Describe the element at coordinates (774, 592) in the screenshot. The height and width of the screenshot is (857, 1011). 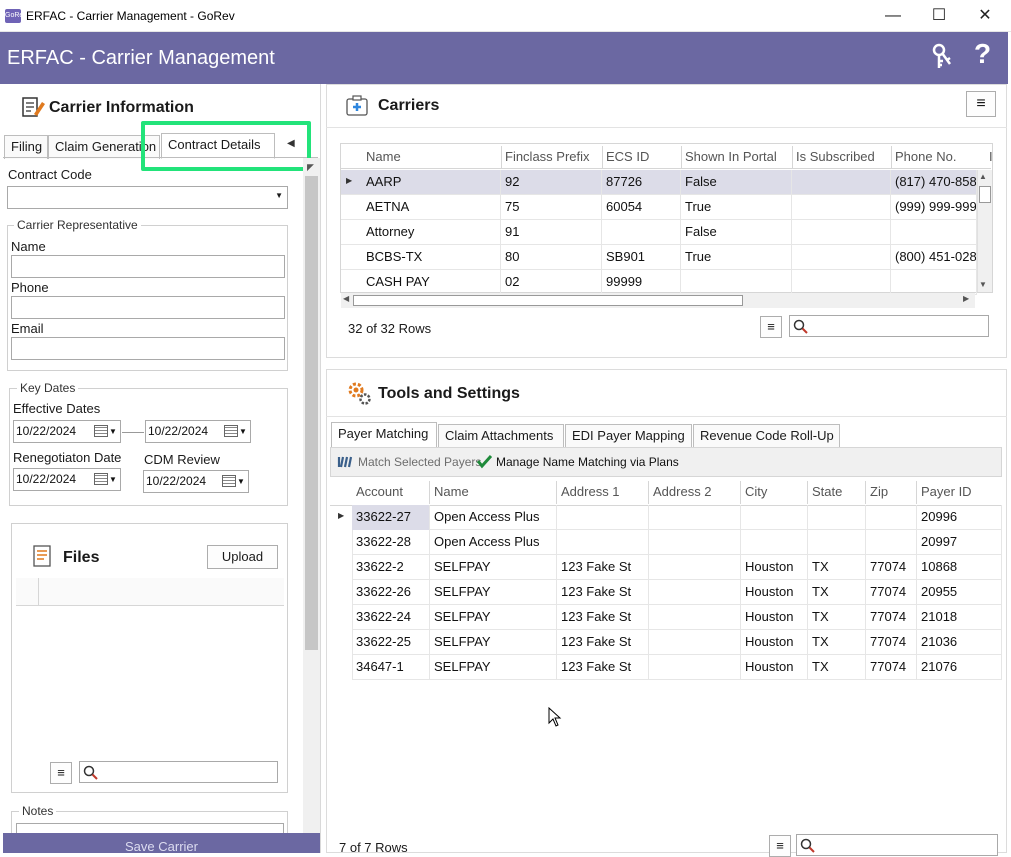
I see `table-cell: Houston` at that location.